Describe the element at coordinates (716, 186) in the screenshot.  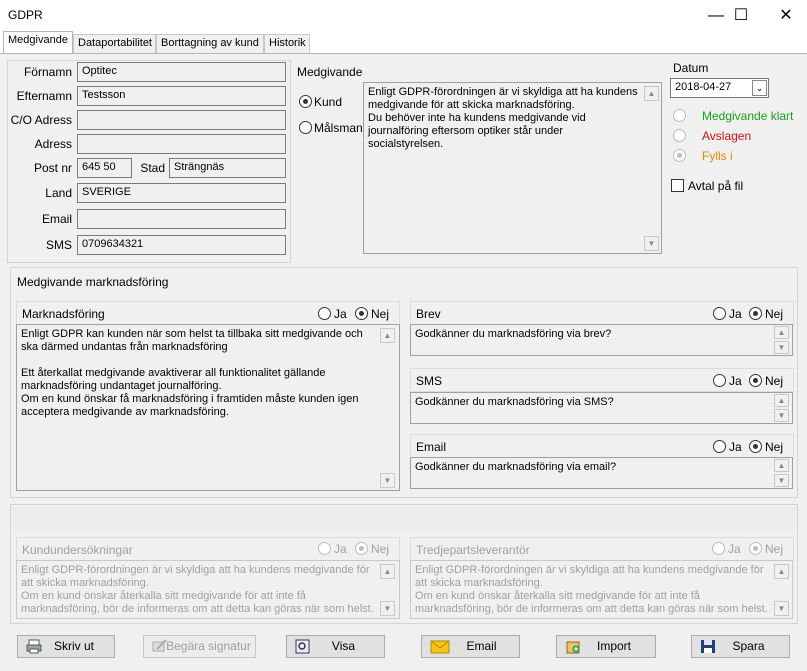
I see `avtal-label: Avtal på fil` at that location.